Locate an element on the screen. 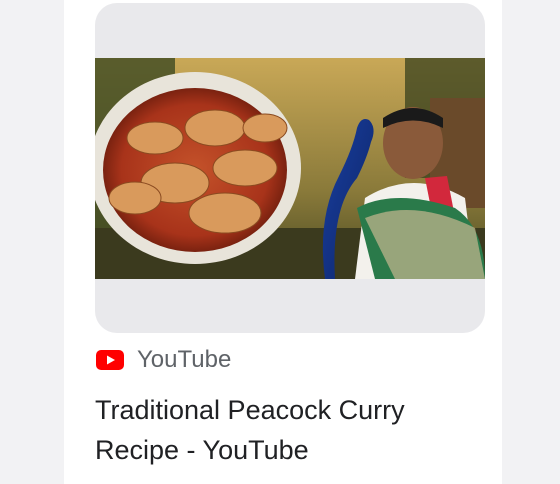 The height and width of the screenshot is (484, 560). source-row: YouTube is located at coordinates (163, 360).